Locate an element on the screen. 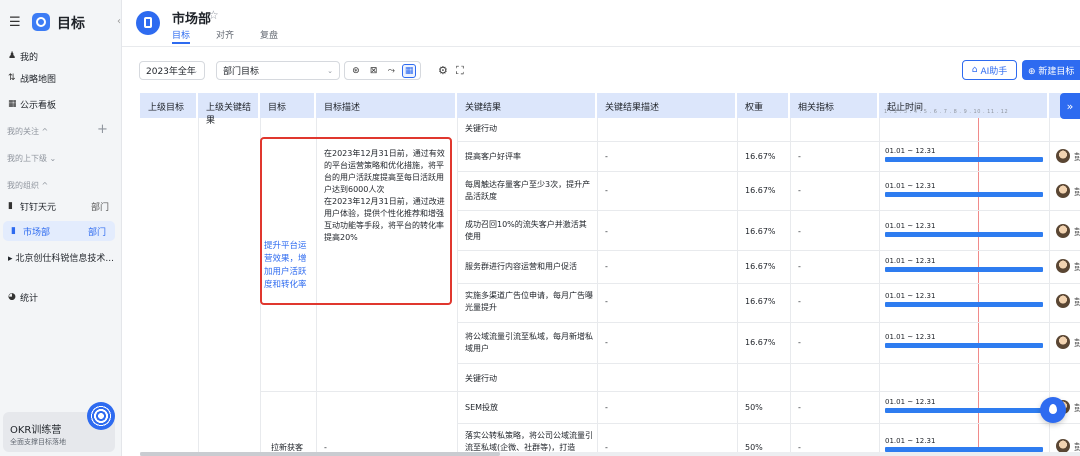 The image size is (1080, 456). table-view-icon: ▦ is located at coordinates (409, 70).